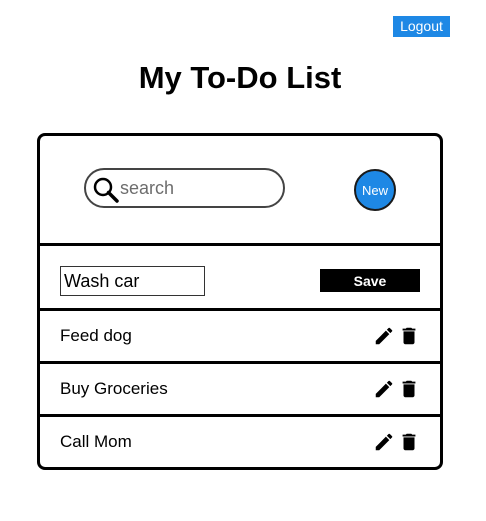 Image resolution: width=486 pixels, height=521 pixels. What do you see at coordinates (96, 335) in the screenshot?
I see `todo-item-text: Feed dog` at bounding box center [96, 335].